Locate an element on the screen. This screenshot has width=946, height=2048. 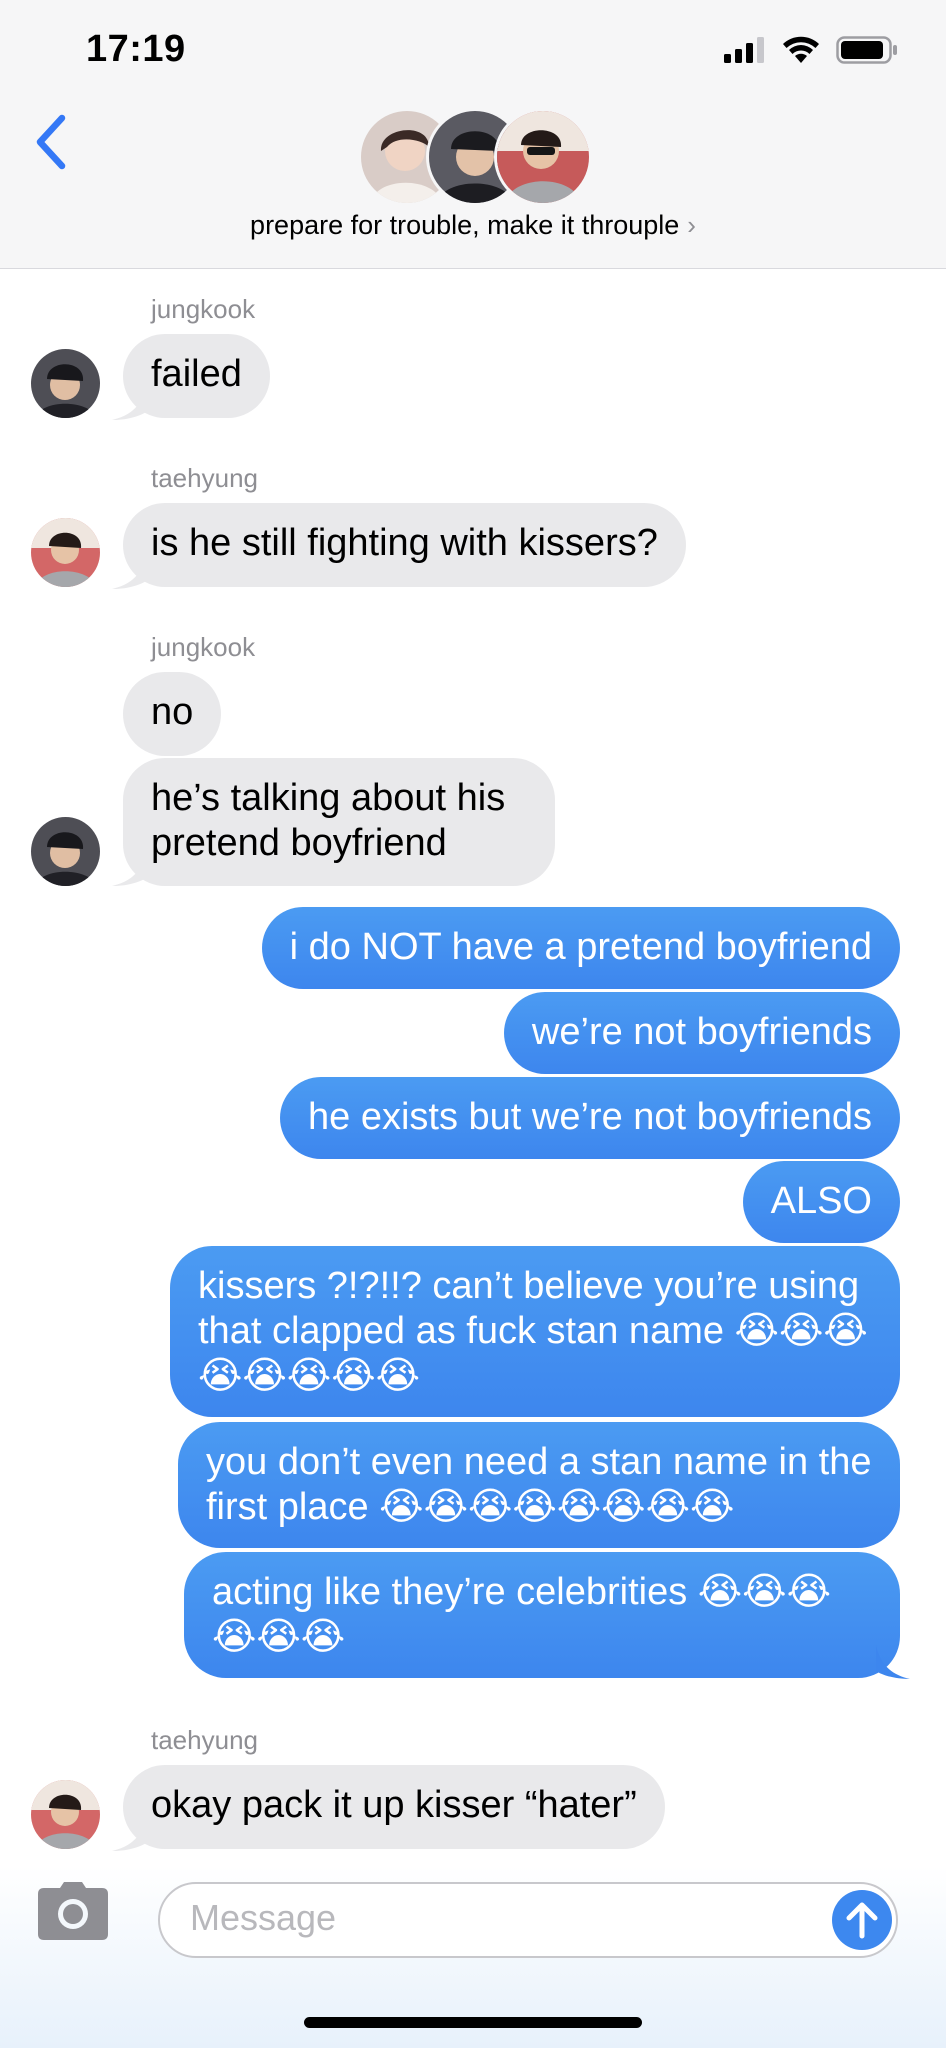
status-icons is located at coordinates (811, 50).